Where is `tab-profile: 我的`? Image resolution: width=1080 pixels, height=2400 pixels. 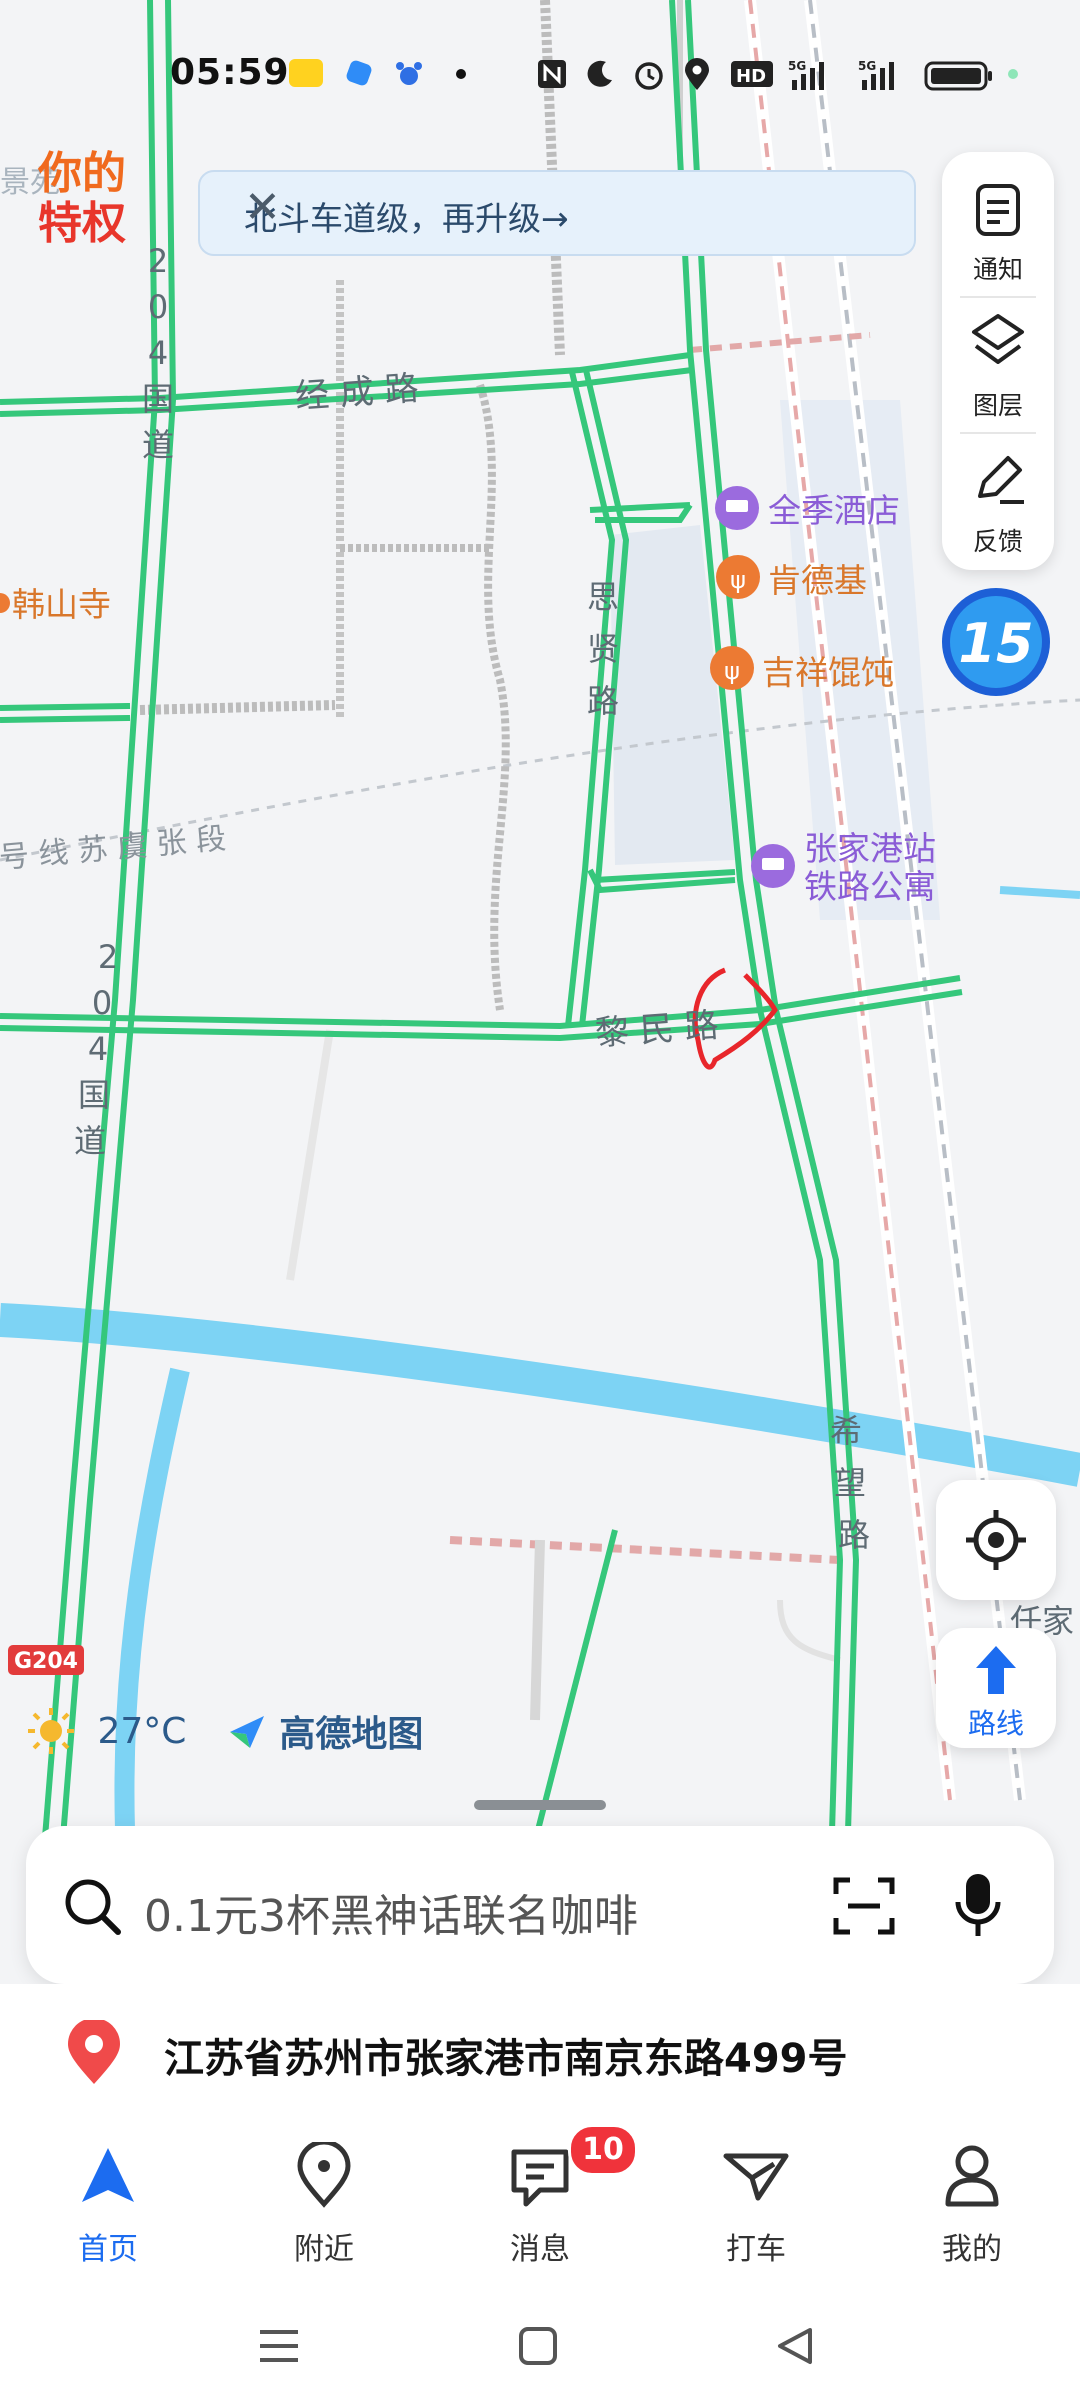 tab-profile: 我的 is located at coordinates (972, 2201).